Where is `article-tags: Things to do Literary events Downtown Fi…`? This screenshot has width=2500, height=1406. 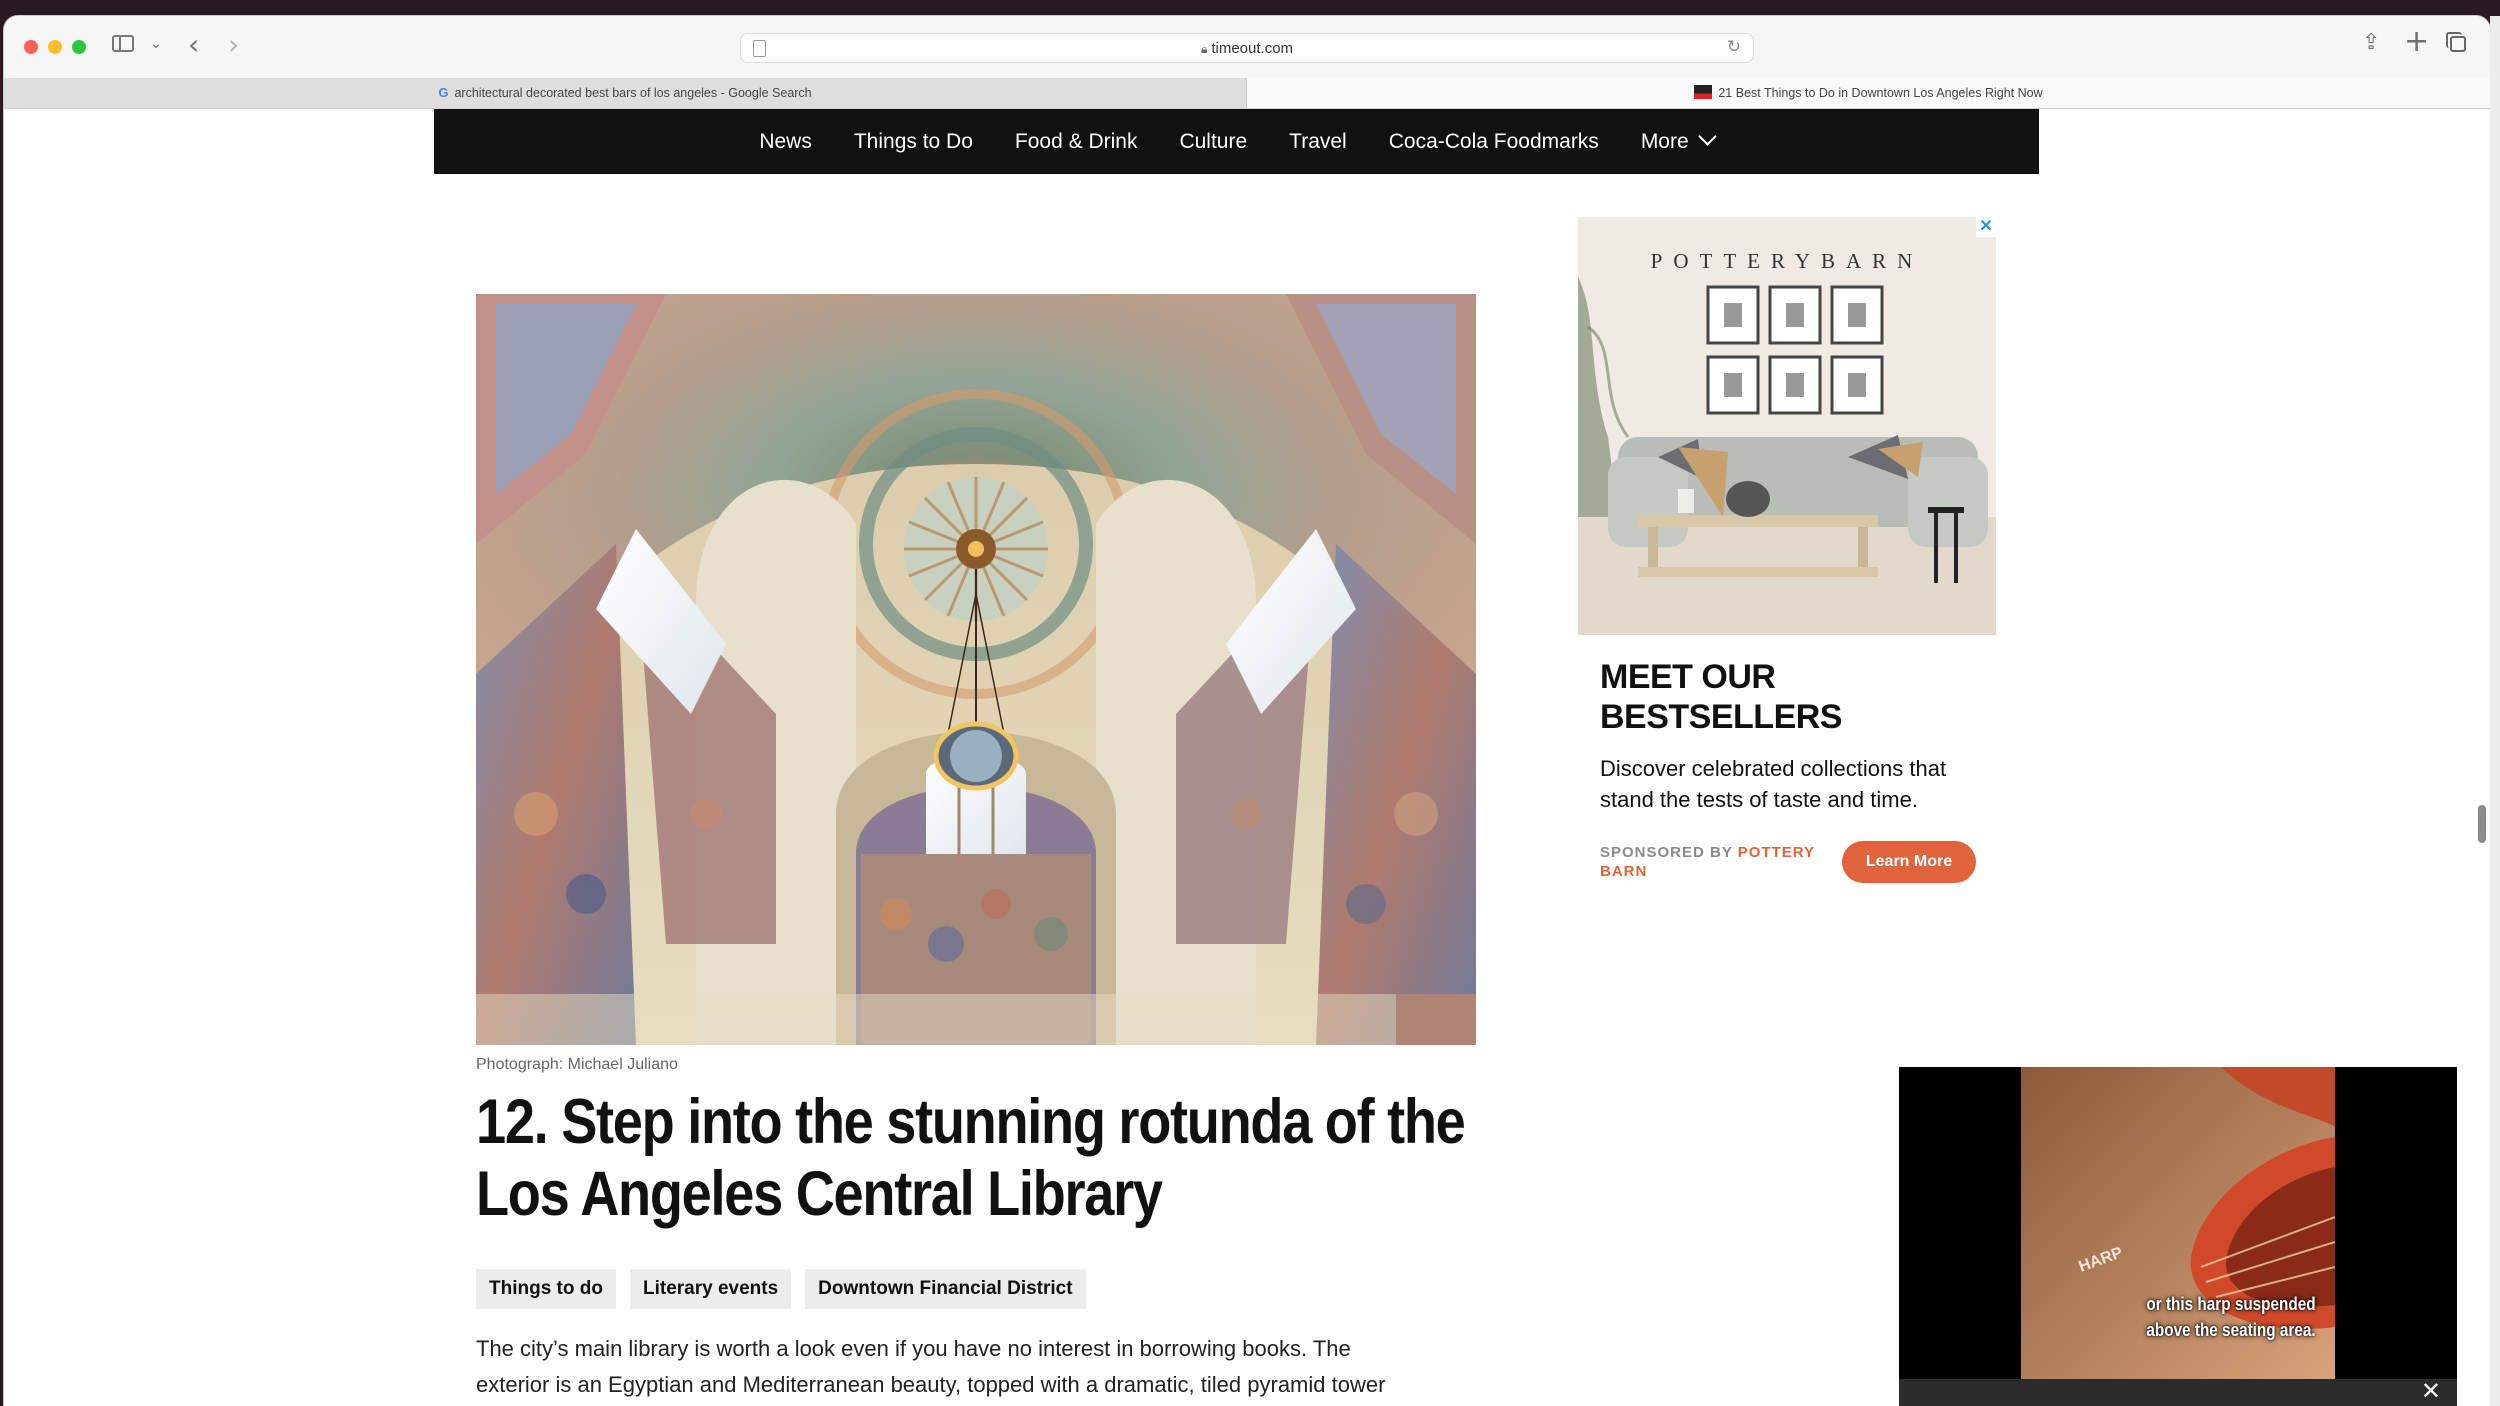
article-tags: Things to do Literary events Downtown Fi… is located at coordinates (781, 1289).